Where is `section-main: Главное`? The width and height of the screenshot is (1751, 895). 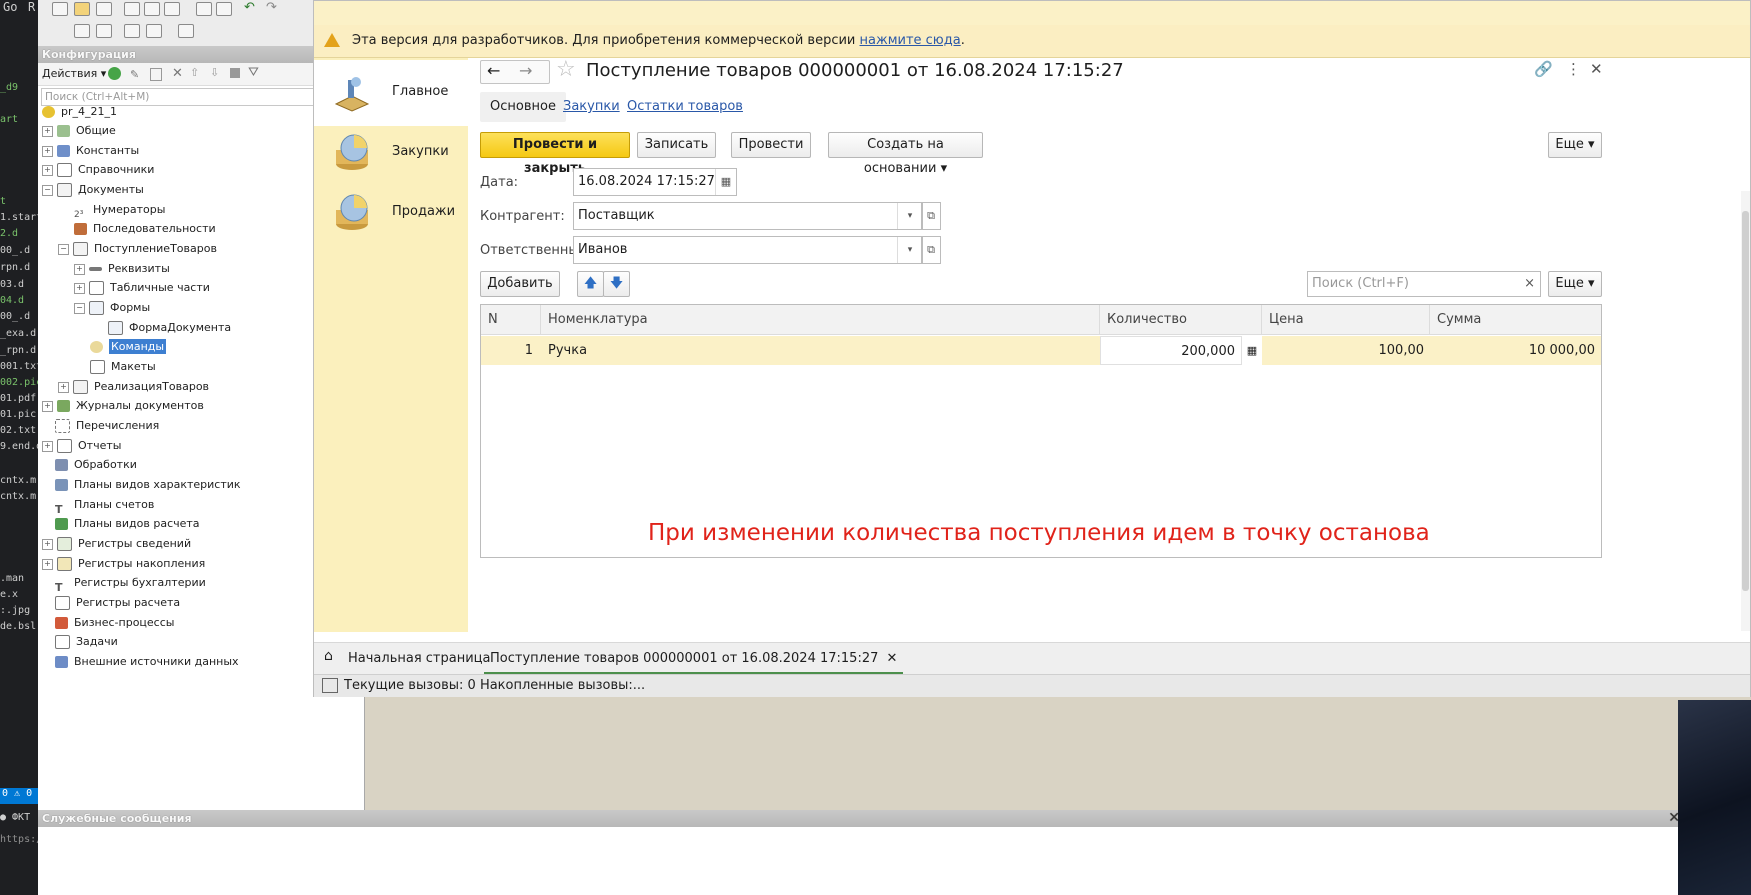 section-main: Главное is located at coordinates (391, 93).